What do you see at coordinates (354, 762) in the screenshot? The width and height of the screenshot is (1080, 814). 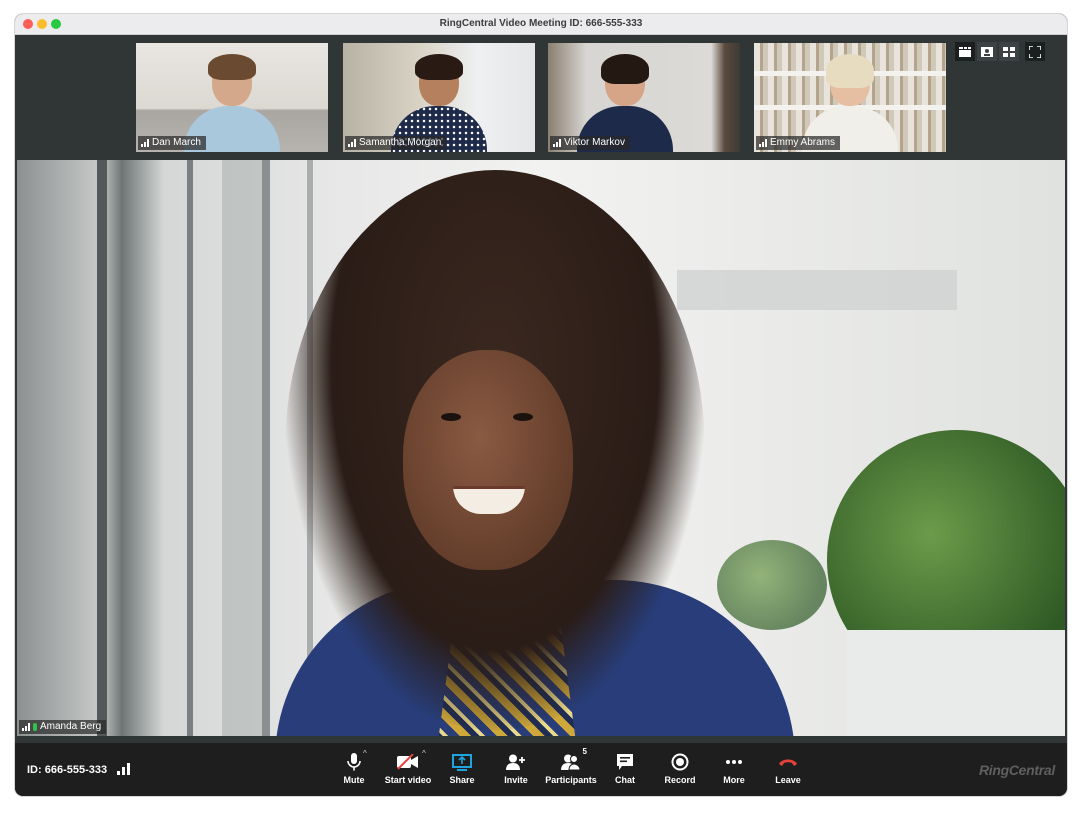 I see `microphone-icon` at bounding box center [354, 762].